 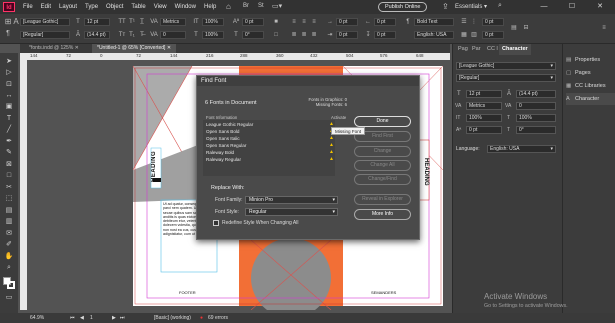 What do you see at coordinates (72, 318) in the screenshot?
I see `first-page-icon: ⏮` at bounding box center [72, 318].